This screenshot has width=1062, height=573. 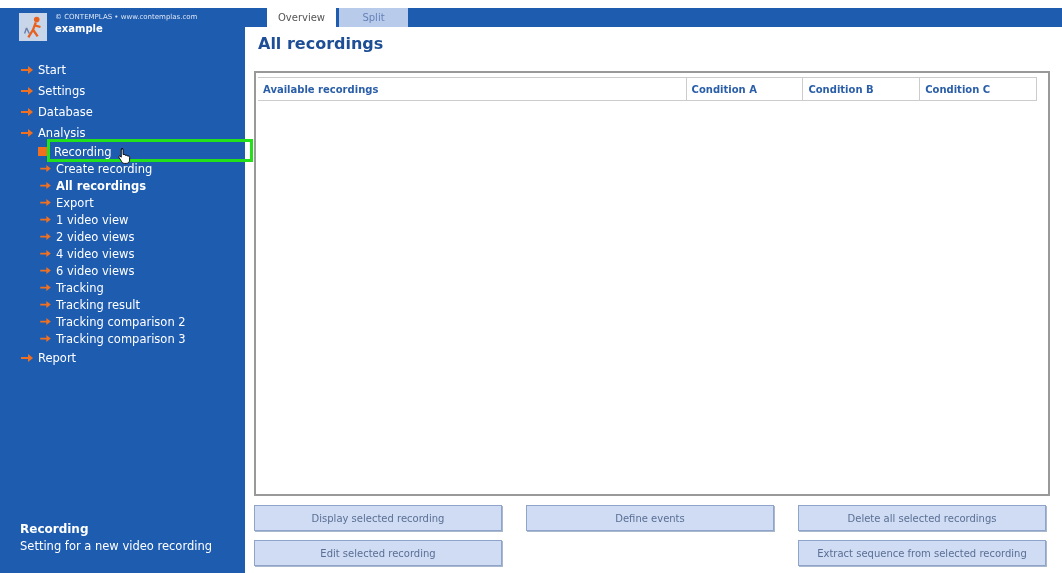 I want to click on nav-subitem: Recording, so click(x=83, y=151).